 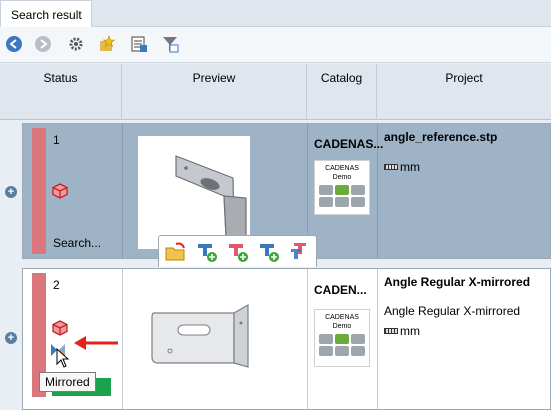 I want to click on filter-table-icon, so click(x=170, y=44).